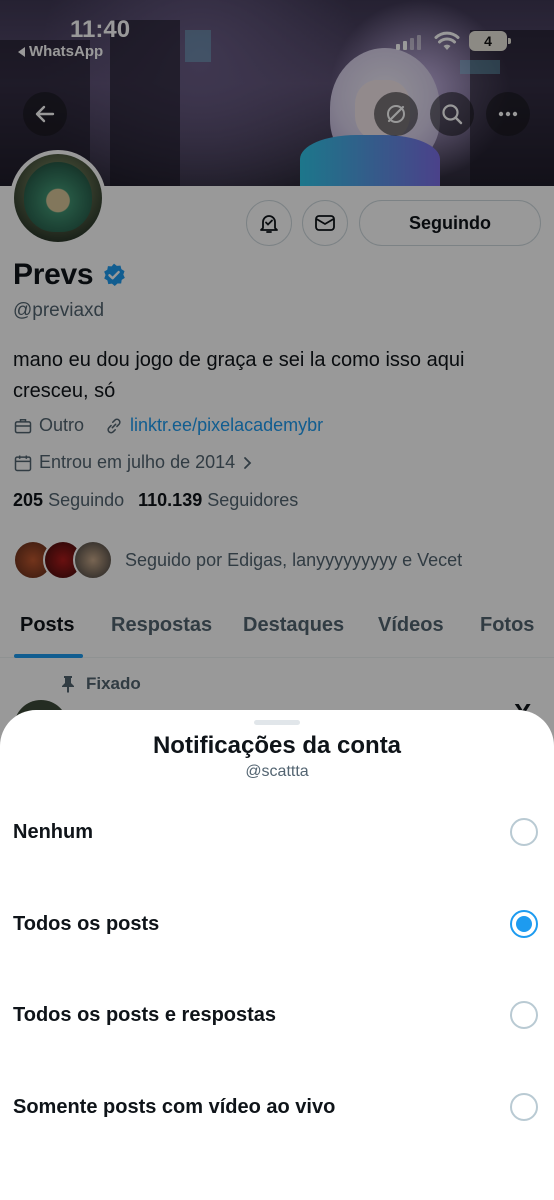 The image size is (554, 1200). What do you see at coordinates (277, 771) in the screenshot?
I see `sheet-subtitle: @scattta` at bounding box center [277, 771].